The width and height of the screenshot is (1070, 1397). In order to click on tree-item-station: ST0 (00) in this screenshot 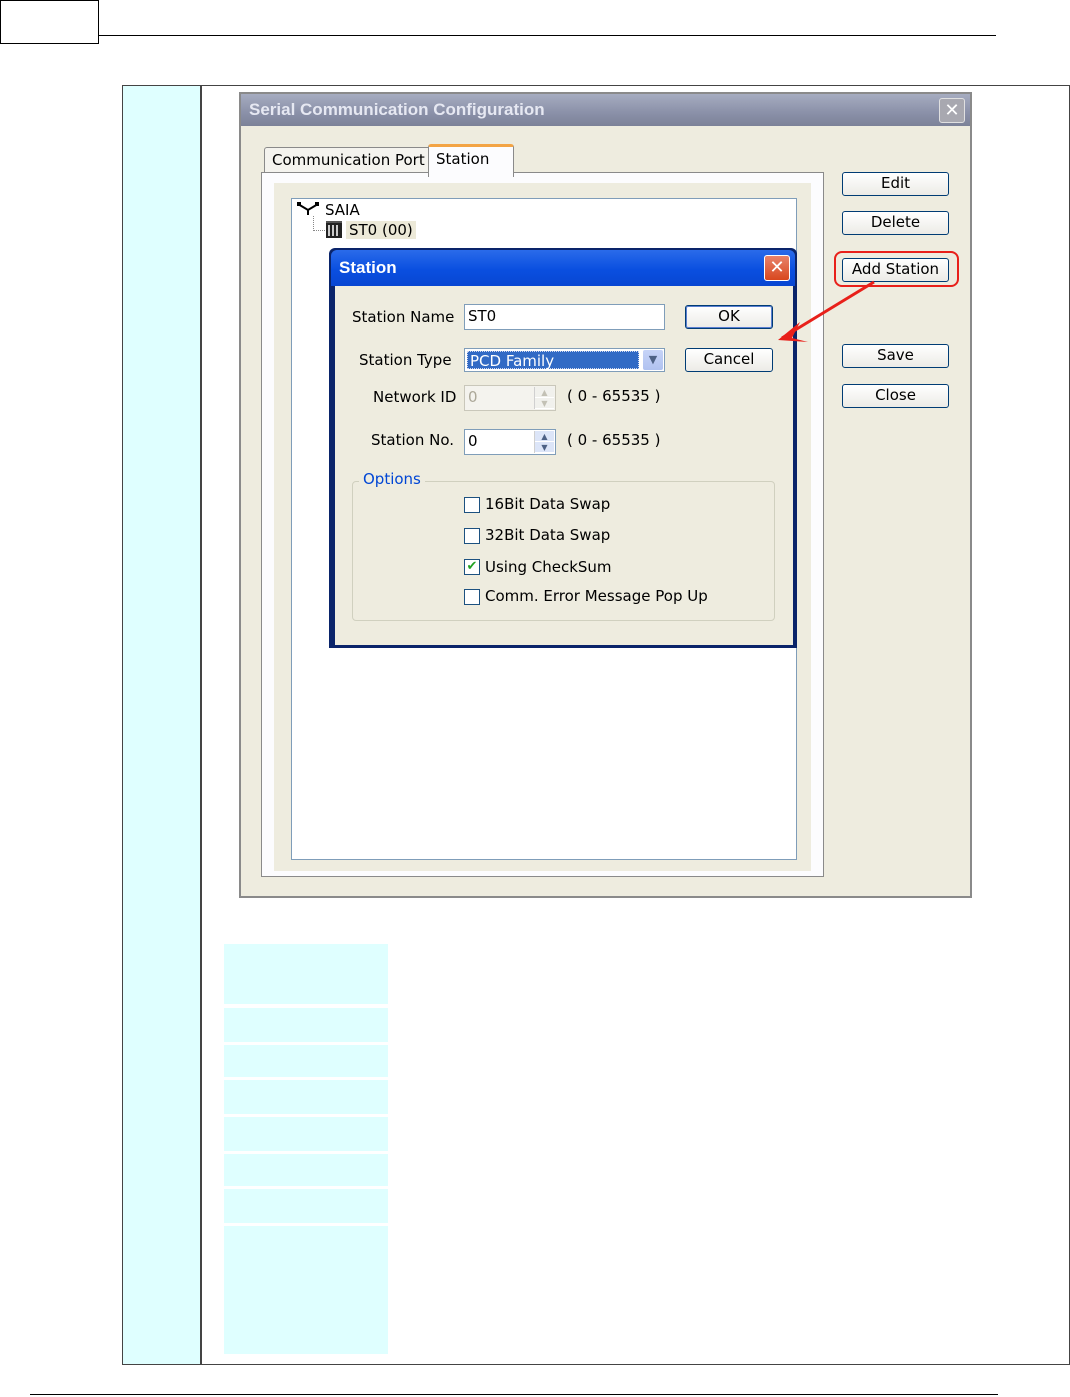, I will do `click(381, 230)`.